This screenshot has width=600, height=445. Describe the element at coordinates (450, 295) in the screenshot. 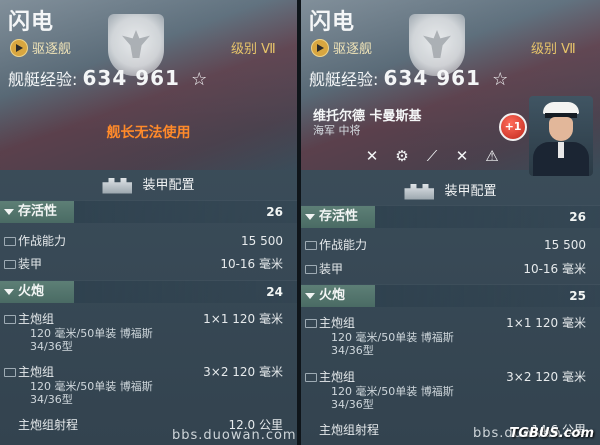

I see `artillery-bar: 火炮 25` at that location.